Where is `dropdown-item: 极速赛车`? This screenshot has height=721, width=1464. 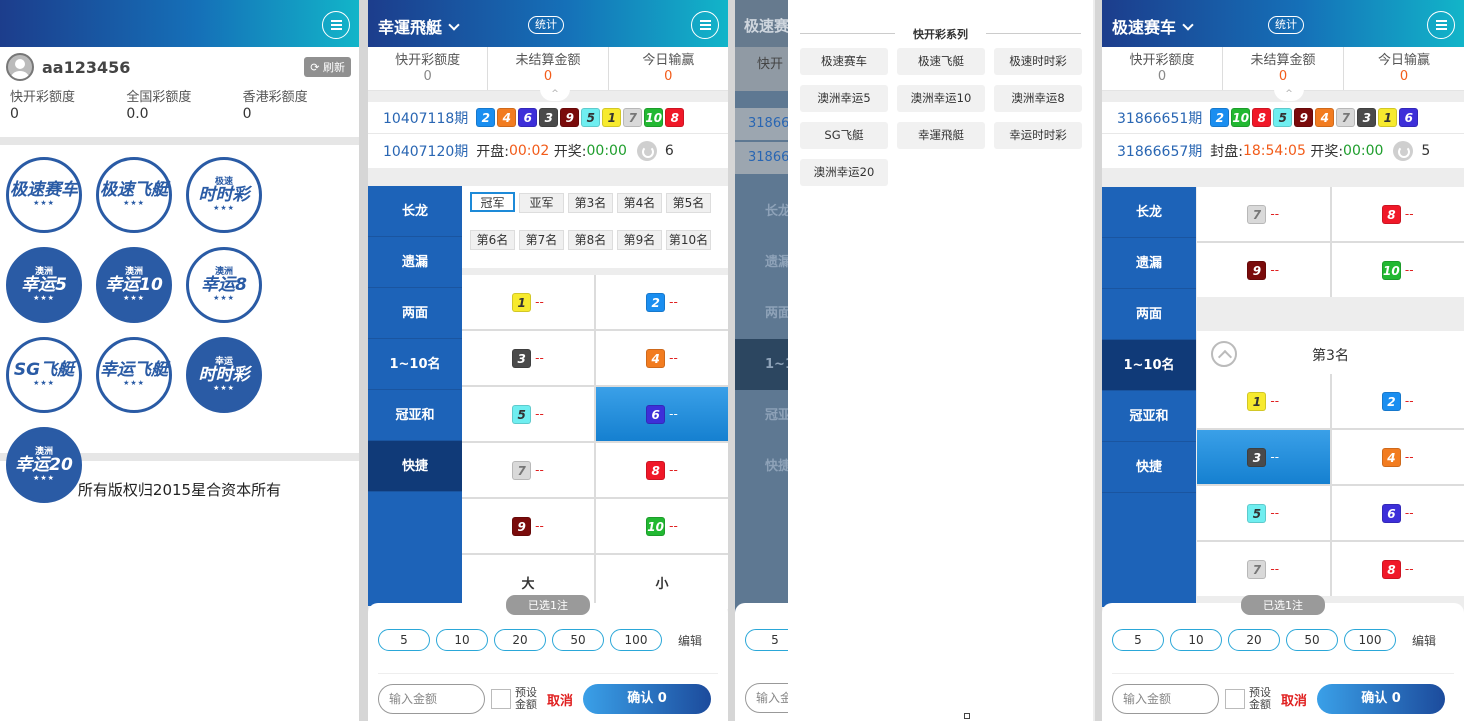
dropdown-item: 极速赛车 is located at coordinates (844, 61).